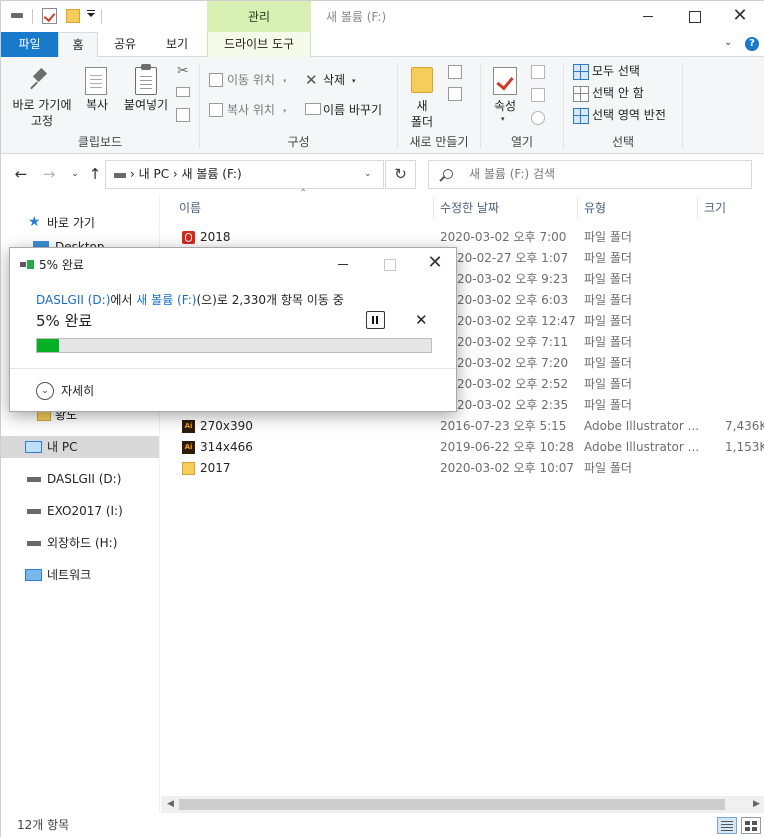 This screenshot has height=837, width=764. I want to click on horizontal-scrollbar: ◀ ▶, so click(462, 804).